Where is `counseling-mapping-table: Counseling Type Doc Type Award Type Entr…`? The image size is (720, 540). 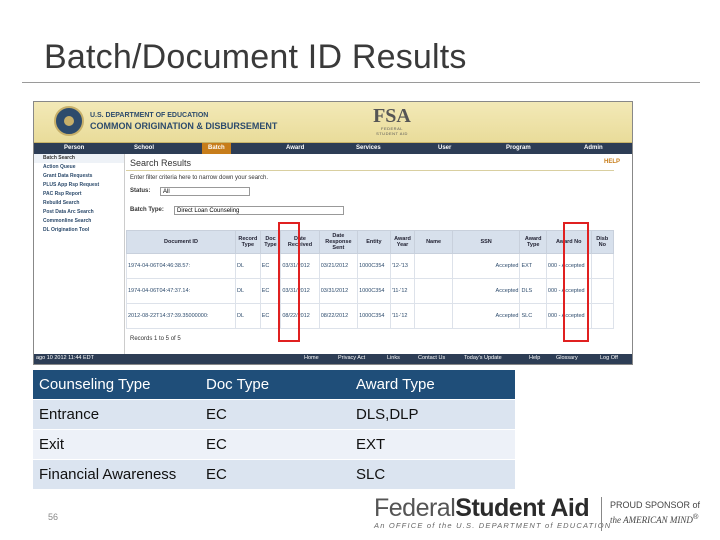
counseling-mapping-table: Counseling Type Doc Type Award Type Entr… is located at coordinates (274, 430).